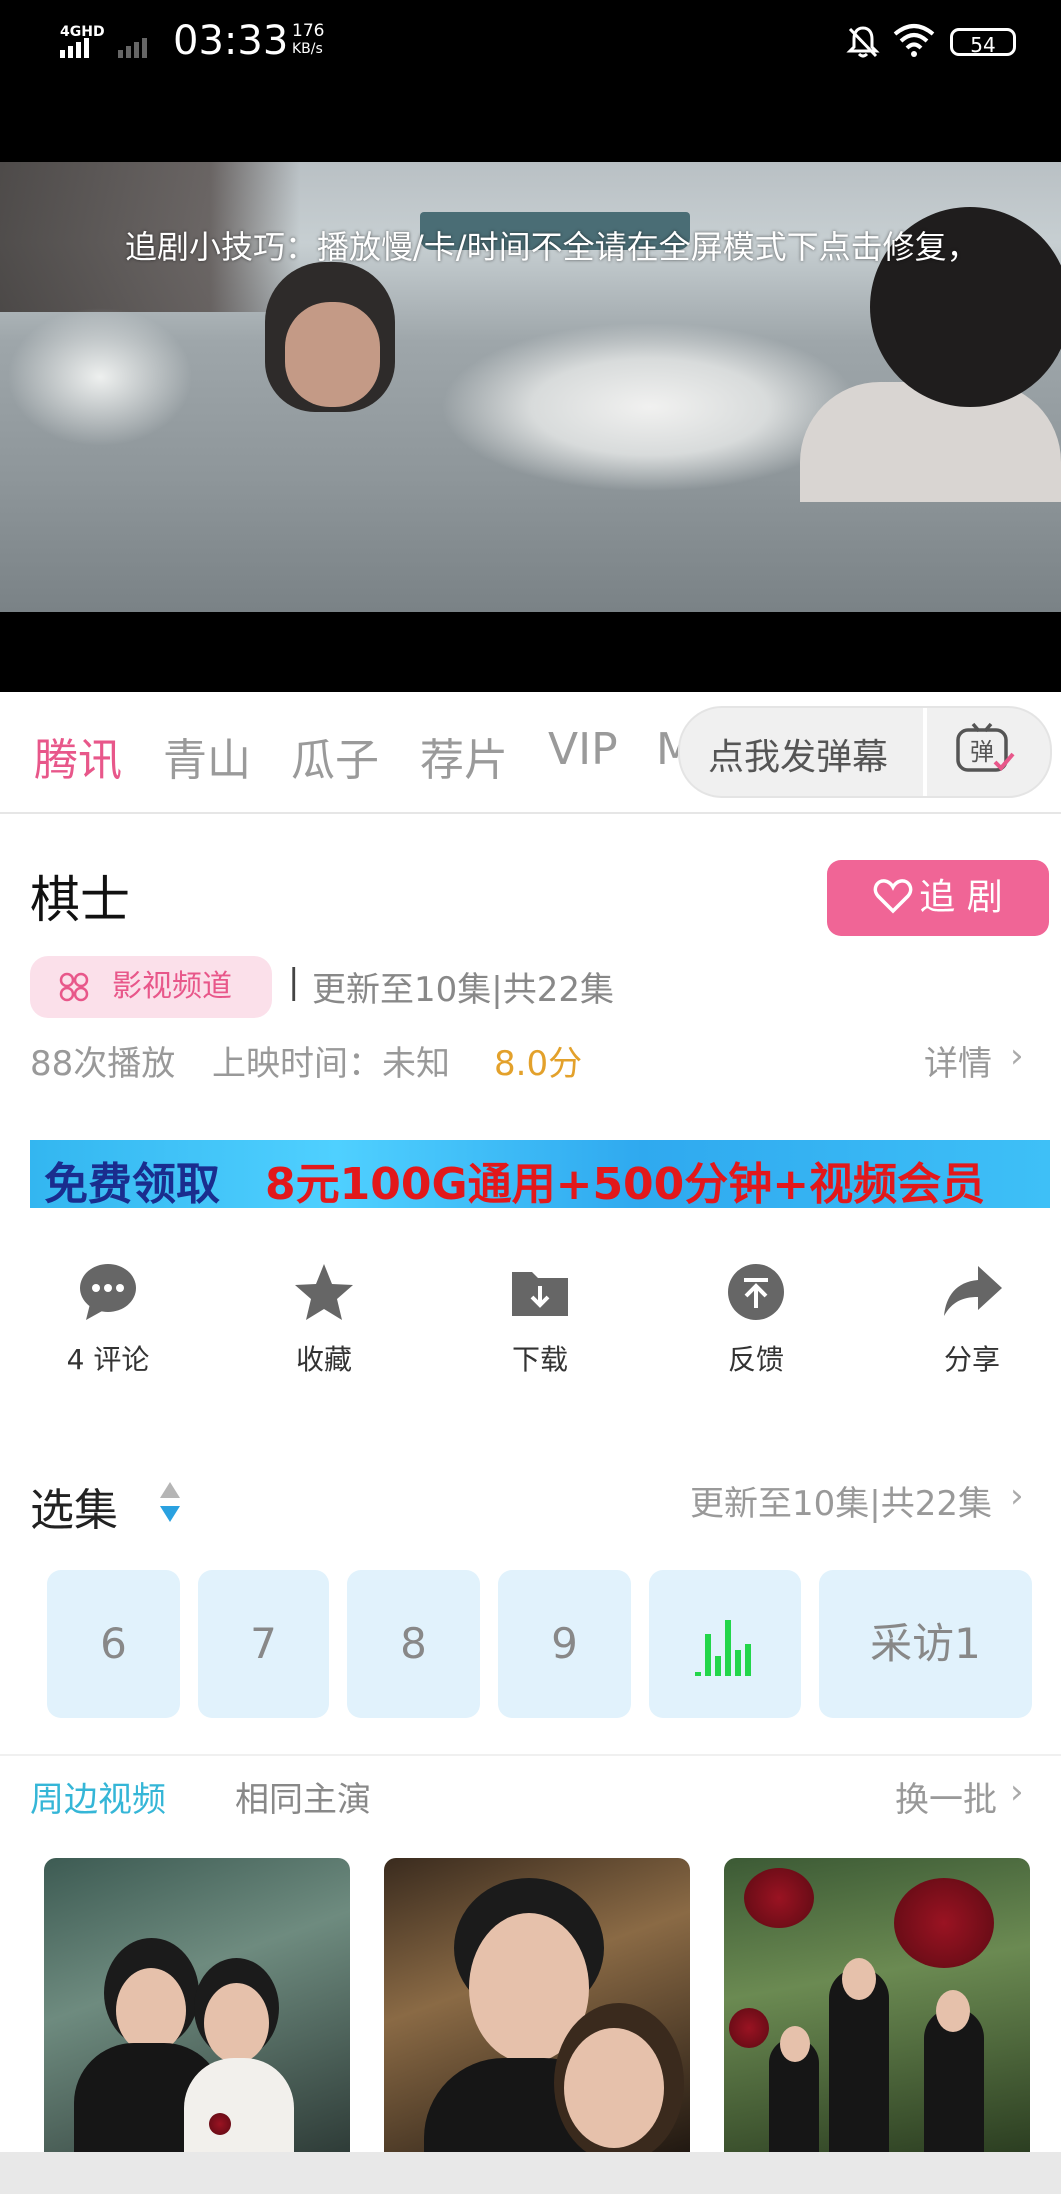 The width and height of the screenshot is (1061, 2194). I want to click on comment-icon, so click(108, 1292).